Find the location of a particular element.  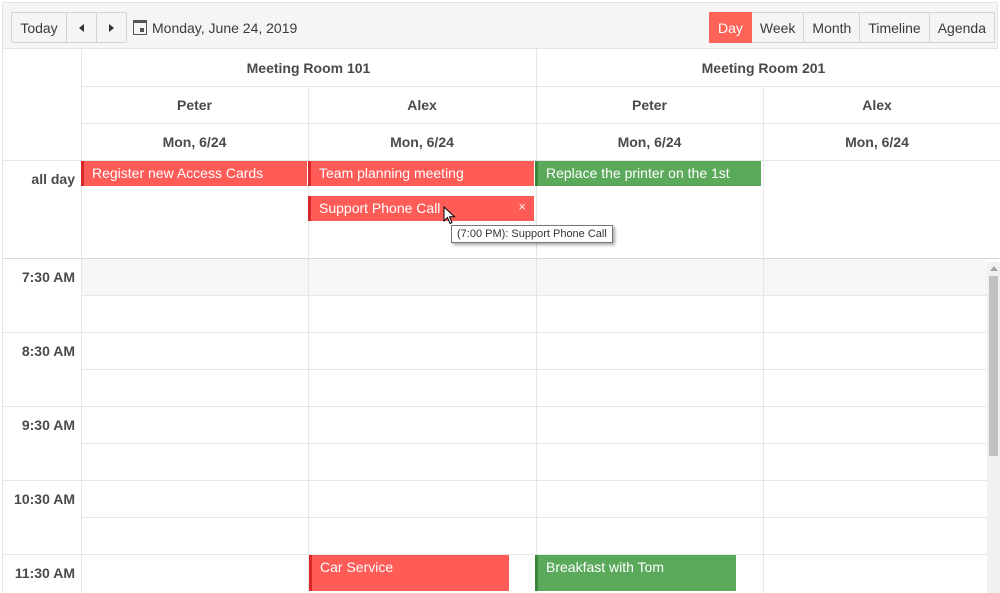

calendar-icon is located at coordinates (140, 27).